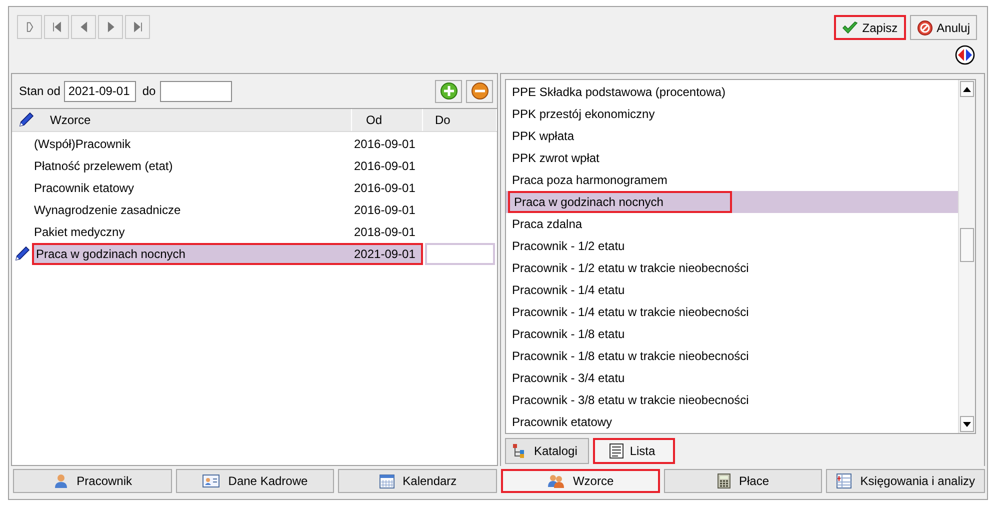  Describe the element at coordinates (110, 27) in the screenshot. I see `next-record-icon` at that location.